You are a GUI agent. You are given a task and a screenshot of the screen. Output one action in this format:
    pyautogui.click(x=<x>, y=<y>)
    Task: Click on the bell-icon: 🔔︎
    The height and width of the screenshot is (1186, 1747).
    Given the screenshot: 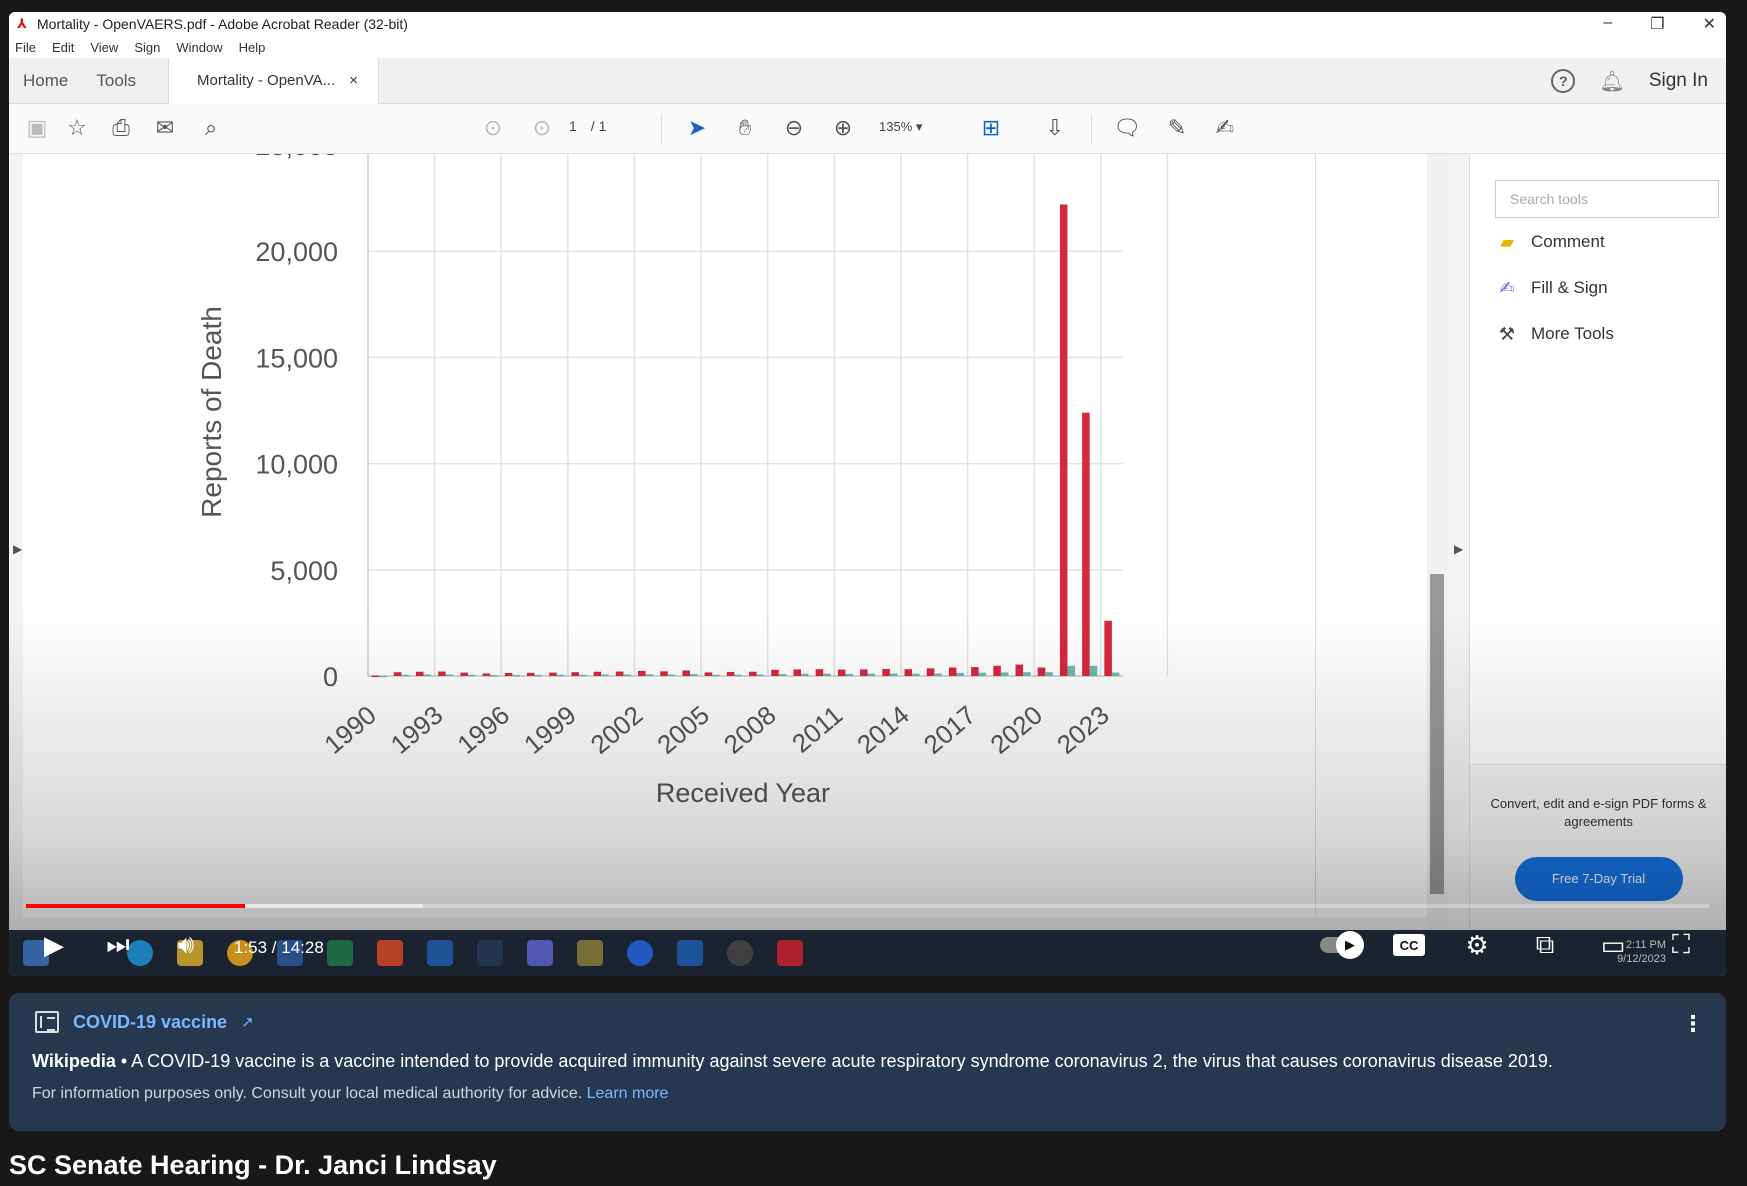 What is the action you would take?
    pyautogui.click(x=1611, y=81)
    